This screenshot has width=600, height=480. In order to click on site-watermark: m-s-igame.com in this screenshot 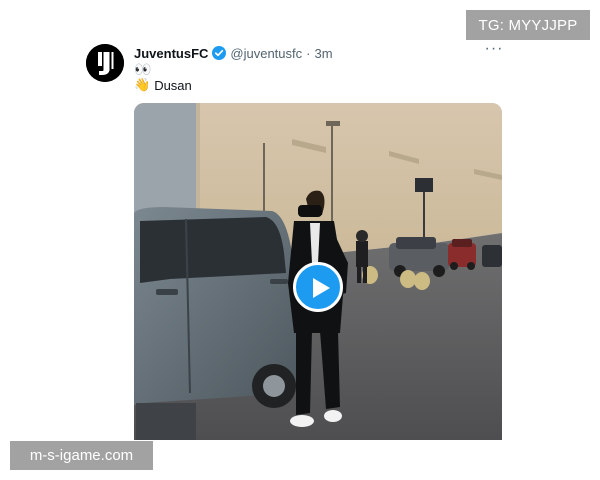, I will do `click(81, 455)`.